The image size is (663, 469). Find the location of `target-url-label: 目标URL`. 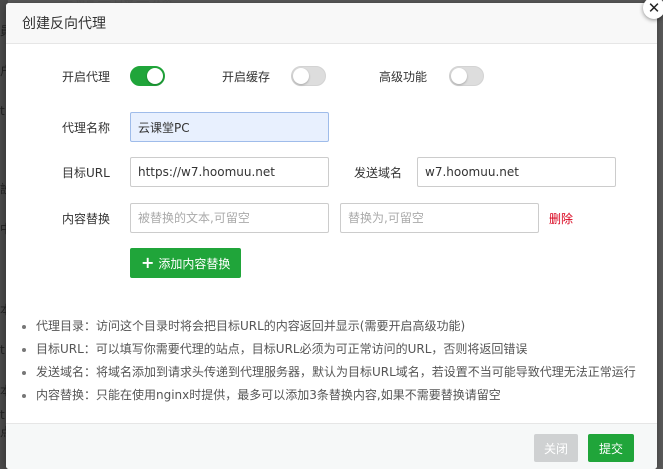

target-url-label: 目标URL is located at coordinates (86, 172).